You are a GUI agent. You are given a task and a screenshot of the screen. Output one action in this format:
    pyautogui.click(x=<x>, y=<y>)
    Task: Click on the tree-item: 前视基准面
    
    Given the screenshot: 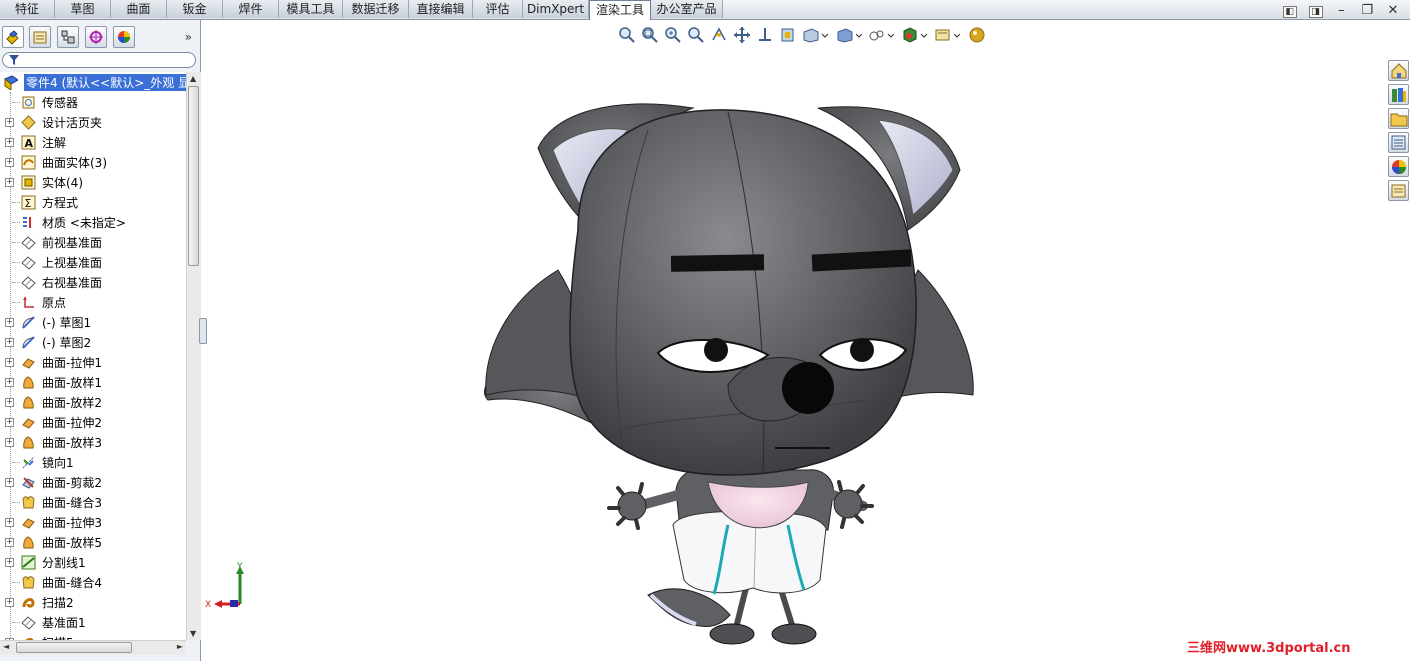 What is the action you would take?
    pyautogui.click(x=93, y=242)
    